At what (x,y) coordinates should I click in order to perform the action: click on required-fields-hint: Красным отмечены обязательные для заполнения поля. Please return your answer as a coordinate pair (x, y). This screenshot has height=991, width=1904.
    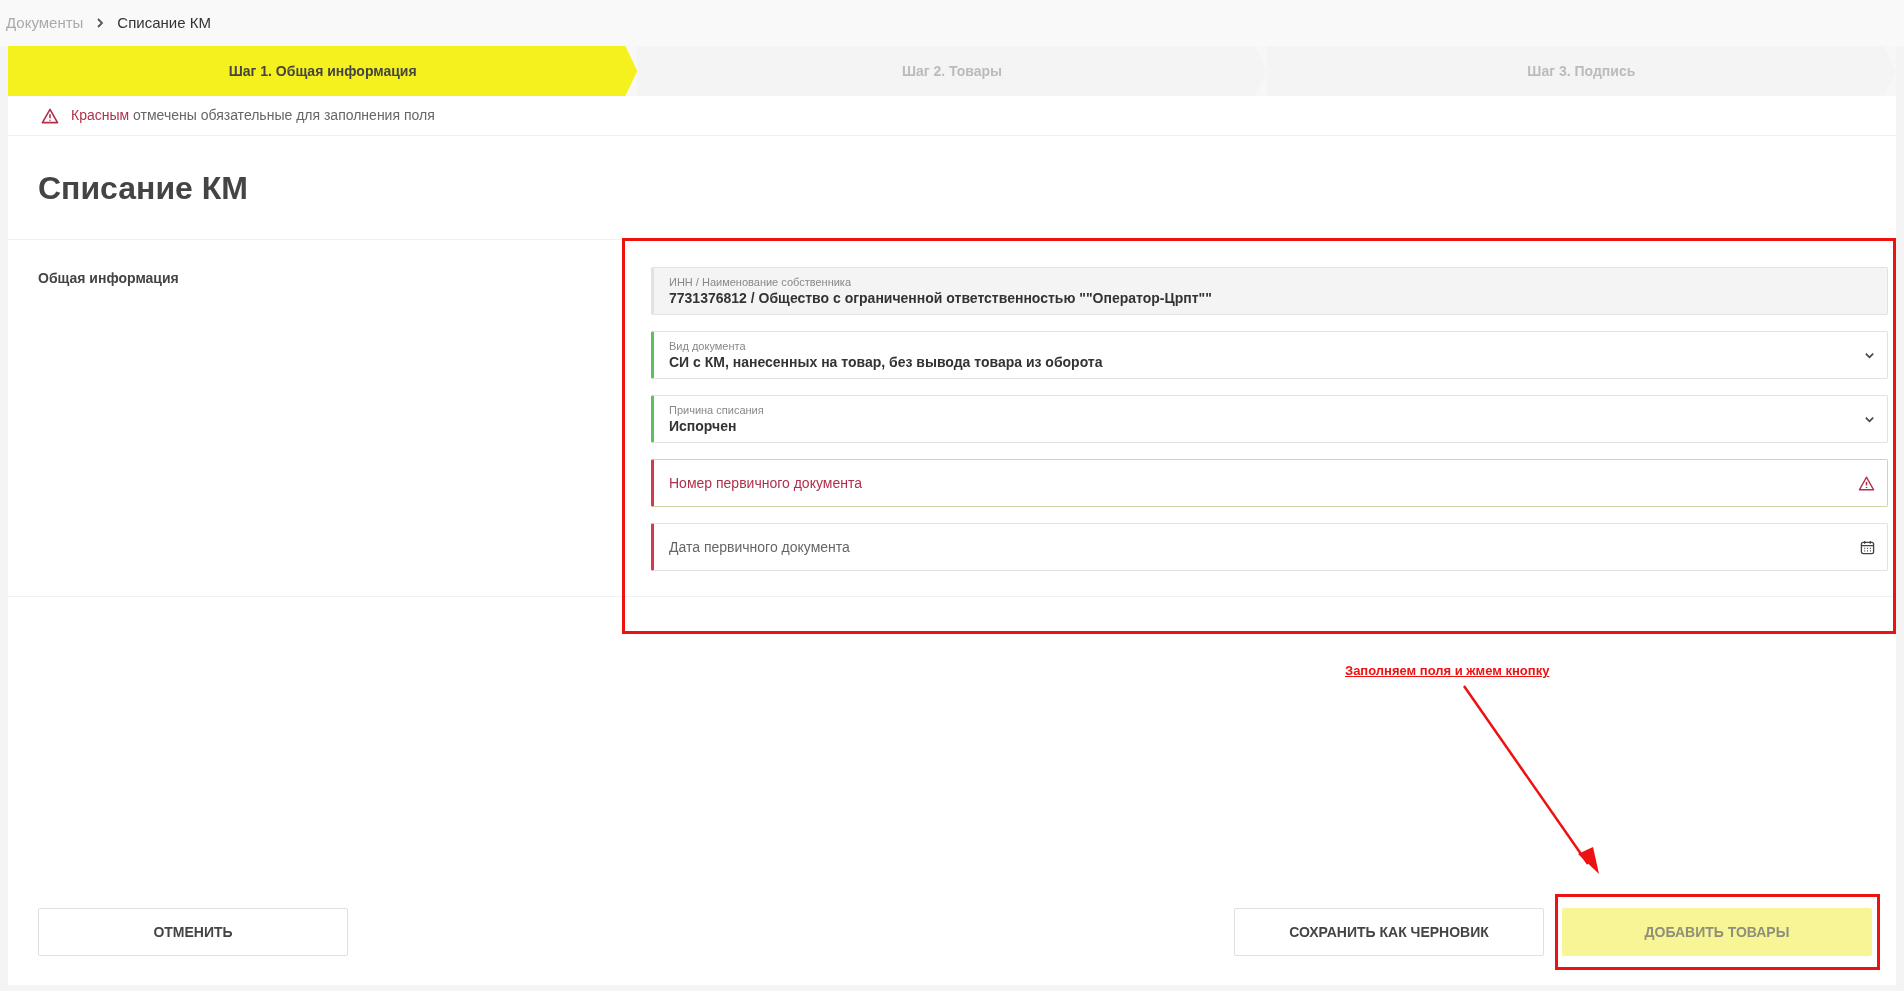
    Looking at the image, I should click on (253, 115).